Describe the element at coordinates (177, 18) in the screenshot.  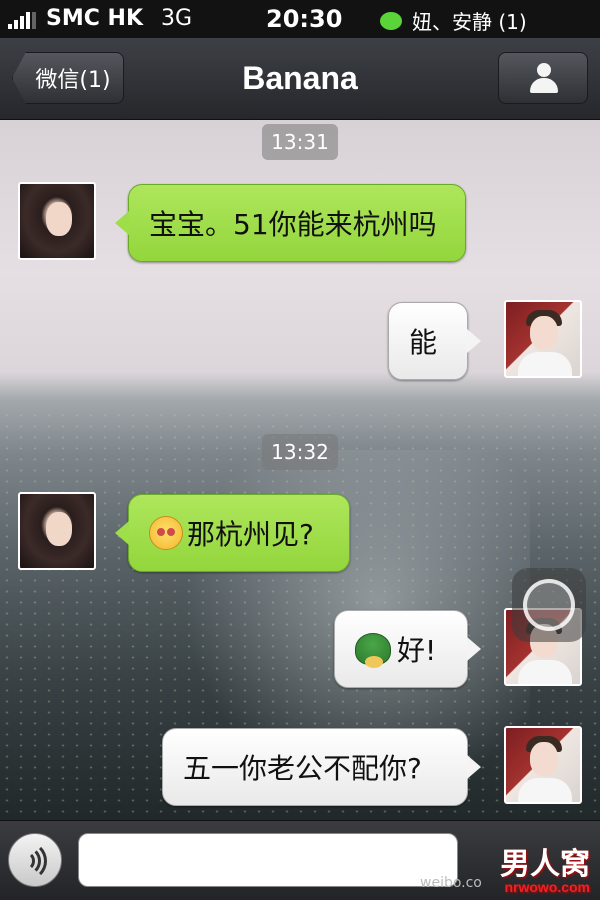
I see `network-type: 3G` at that location.